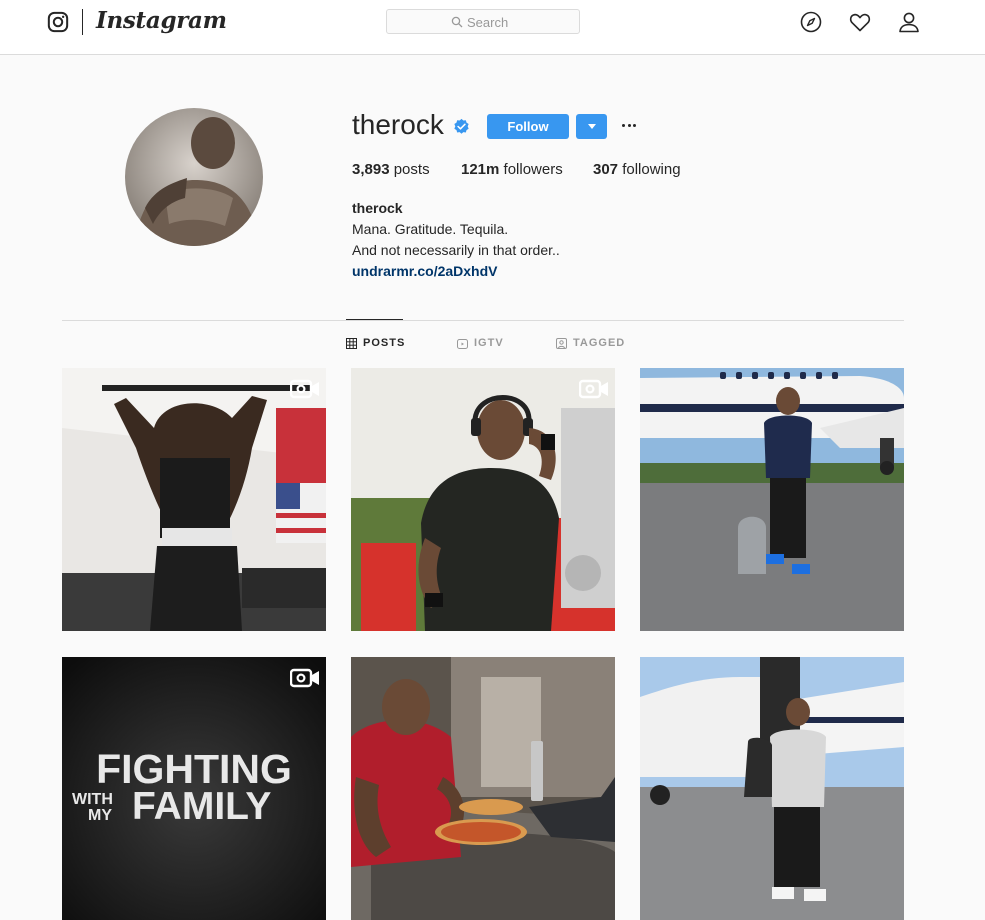  I want to click on profile-icon, so click(909, 22).